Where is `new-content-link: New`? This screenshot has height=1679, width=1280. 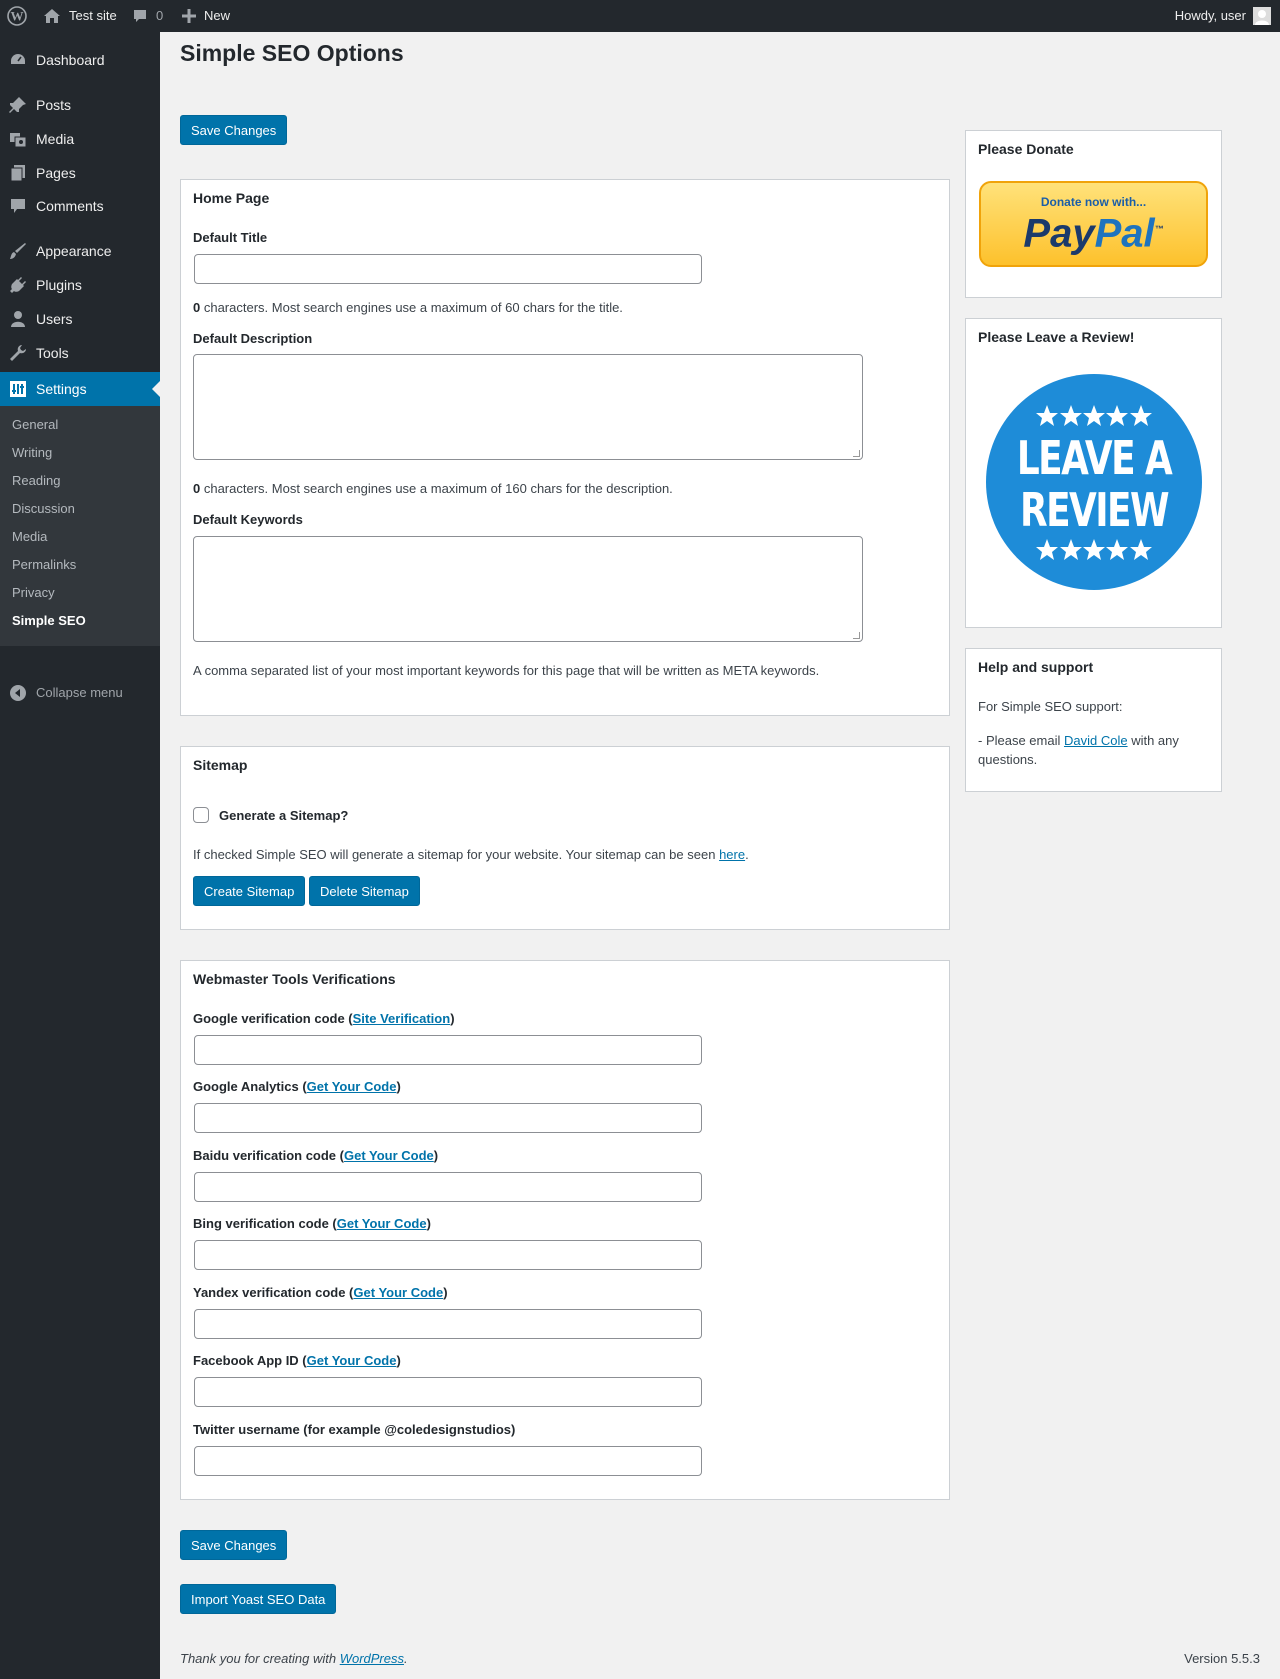
new-content-link: New is located at coordinates (206, 16).